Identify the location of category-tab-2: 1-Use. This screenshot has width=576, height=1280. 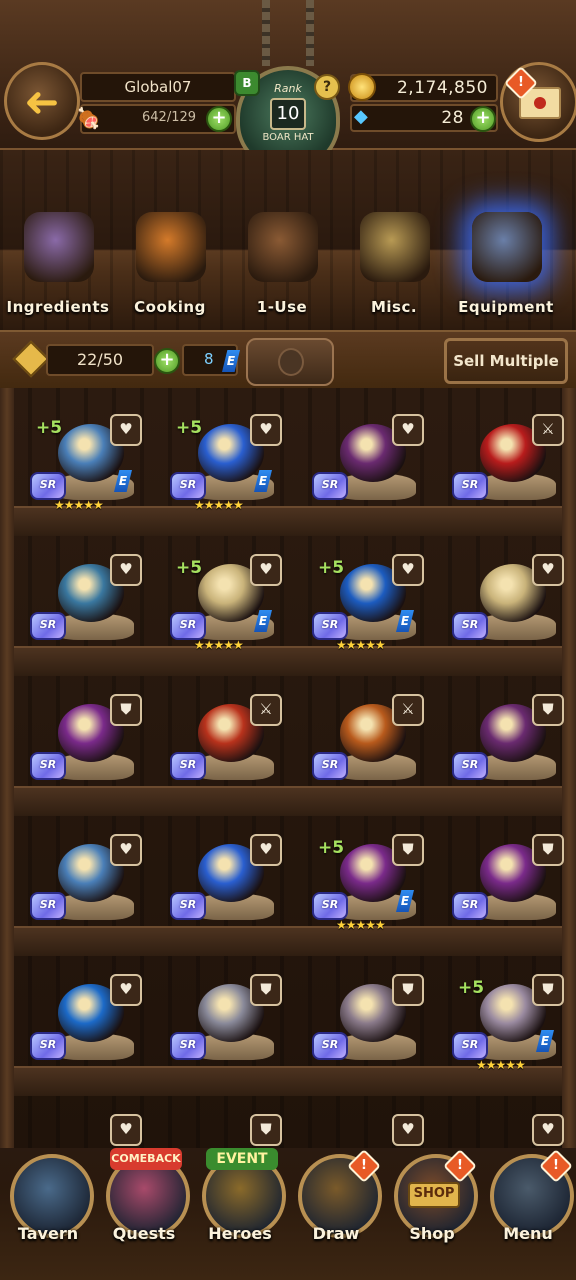
(282, 266).